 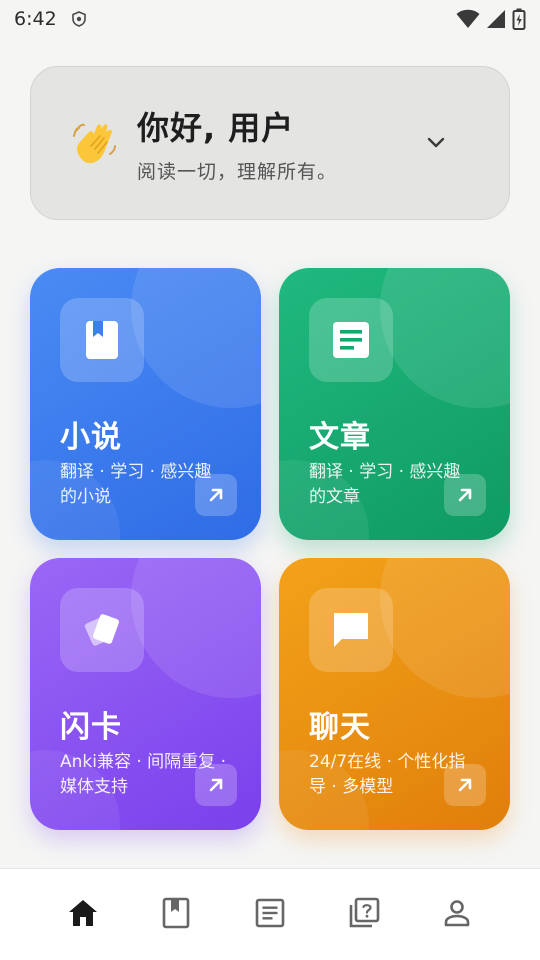 What do you see at coordinates (519, 19) in the screenshot?
I see `battery-icon` at bounding box center [519, 19].